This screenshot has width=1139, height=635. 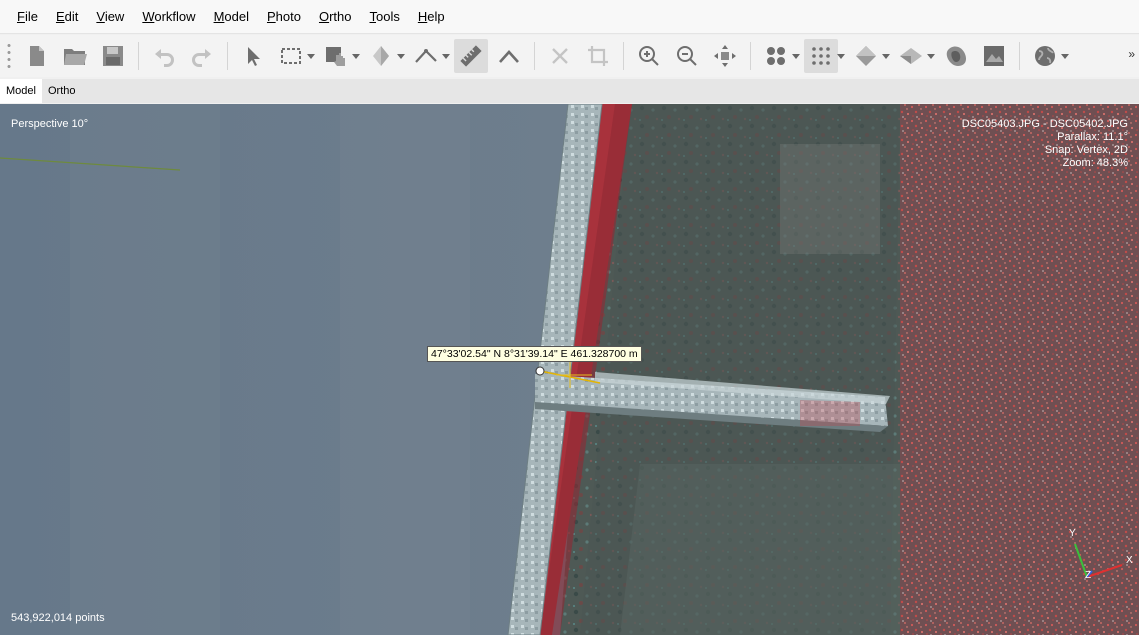 What do you see at coordinates (687, 56) in the screenshot?
I see `zoom-out-icon` at bounding box center [687, 56].